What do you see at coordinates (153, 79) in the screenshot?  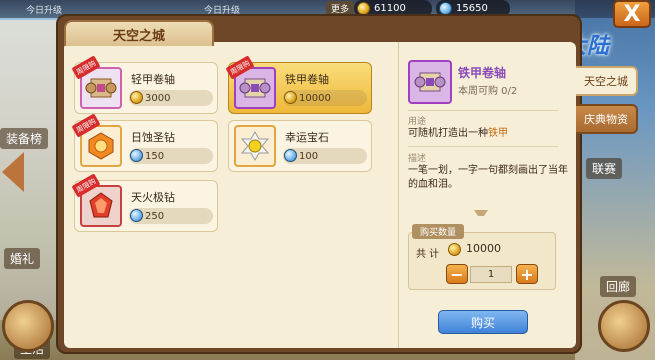 I see `item-name: 轻甲卷轴` at bounding box center [153, 79].